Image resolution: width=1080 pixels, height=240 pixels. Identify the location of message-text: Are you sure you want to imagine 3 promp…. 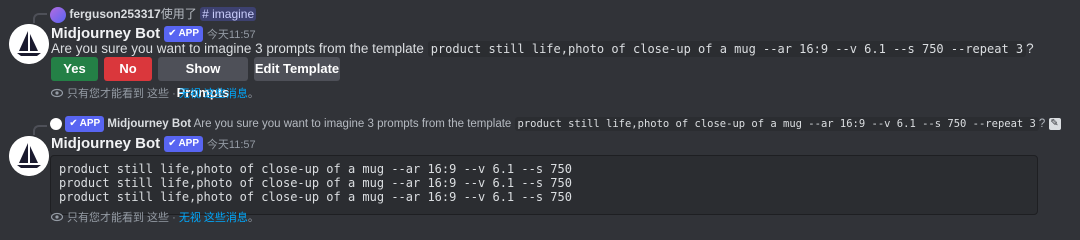
(237, 48).